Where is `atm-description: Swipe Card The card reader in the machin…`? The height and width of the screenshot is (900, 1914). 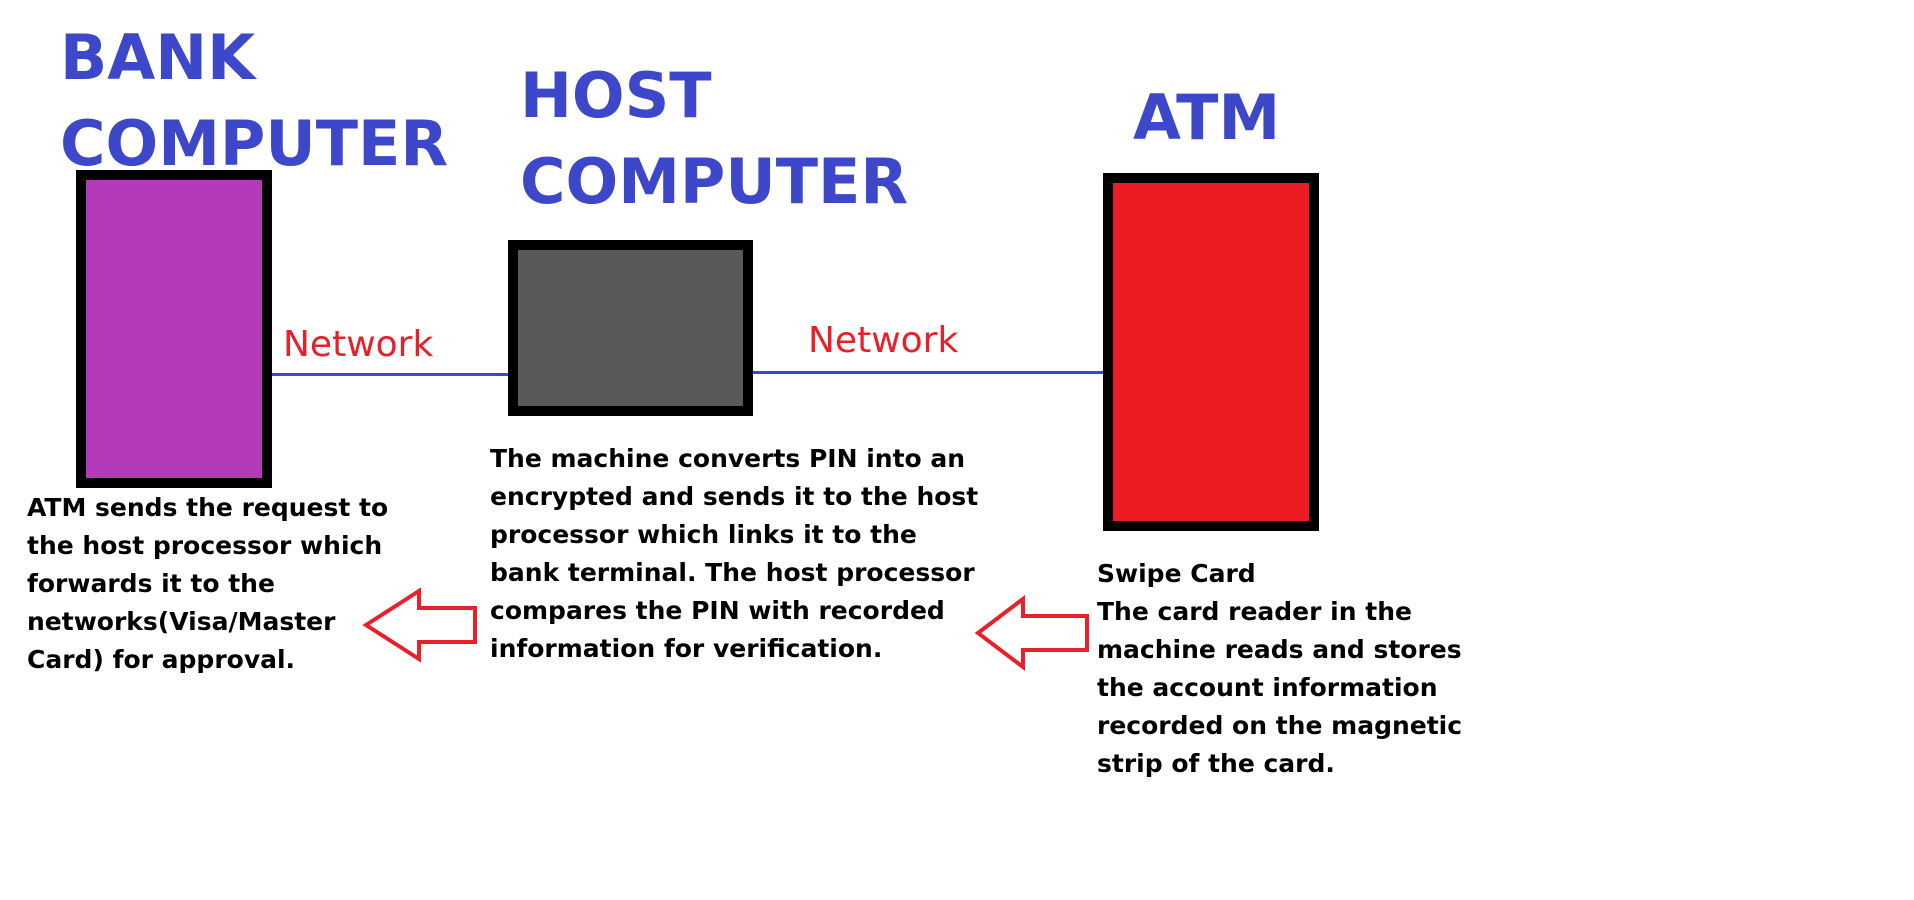 atm-description: Swipe Card The card reader in the machin… is located at coordinates (1280, 668).